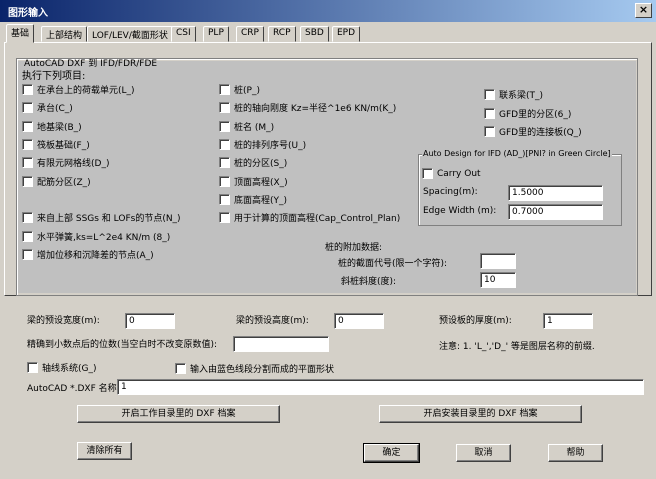  What do you see at coordinates (254, 368) in the screenshot?
I see `checkbox-blue-line-shape: 输入由蓝色线段分割而成的平面形状` at bounding box center [254, 368].